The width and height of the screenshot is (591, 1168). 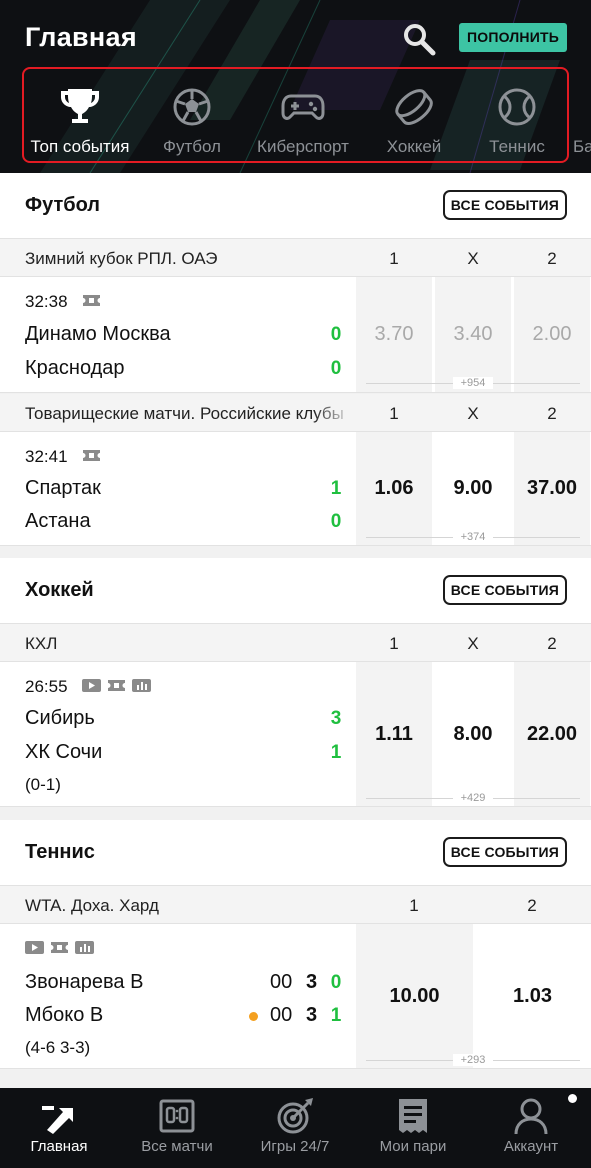 What do you see at coordinates (98, 334) in the screenshot?
I see `team-home: Динамо Москва` at bounding box center [98, 334].